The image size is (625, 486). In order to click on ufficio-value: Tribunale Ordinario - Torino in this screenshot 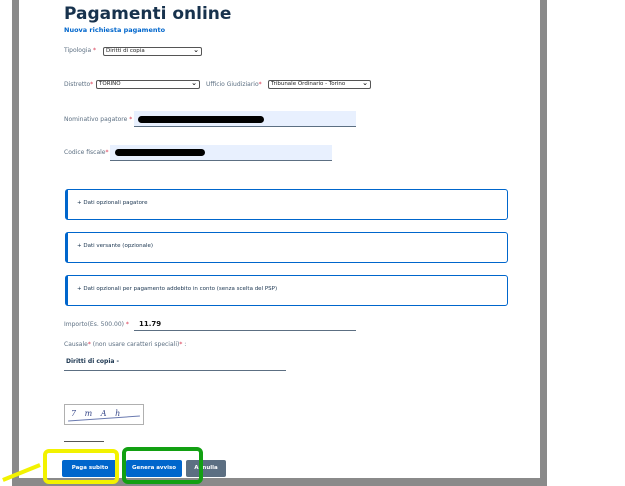, I will do `click(308, 84)`.